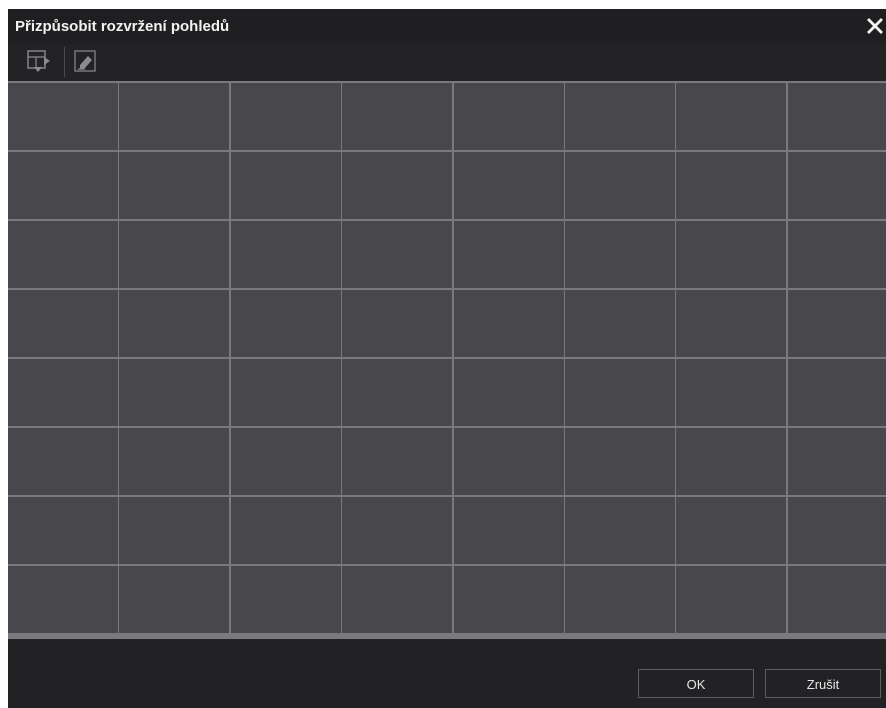 Image resolution: width=886 pixels, height=708 pixels. Describe the element at coordinates (122, 26) in the screenshot. I see `dialog-title: Přizpůsobit rozvržení pohledů` at that location.